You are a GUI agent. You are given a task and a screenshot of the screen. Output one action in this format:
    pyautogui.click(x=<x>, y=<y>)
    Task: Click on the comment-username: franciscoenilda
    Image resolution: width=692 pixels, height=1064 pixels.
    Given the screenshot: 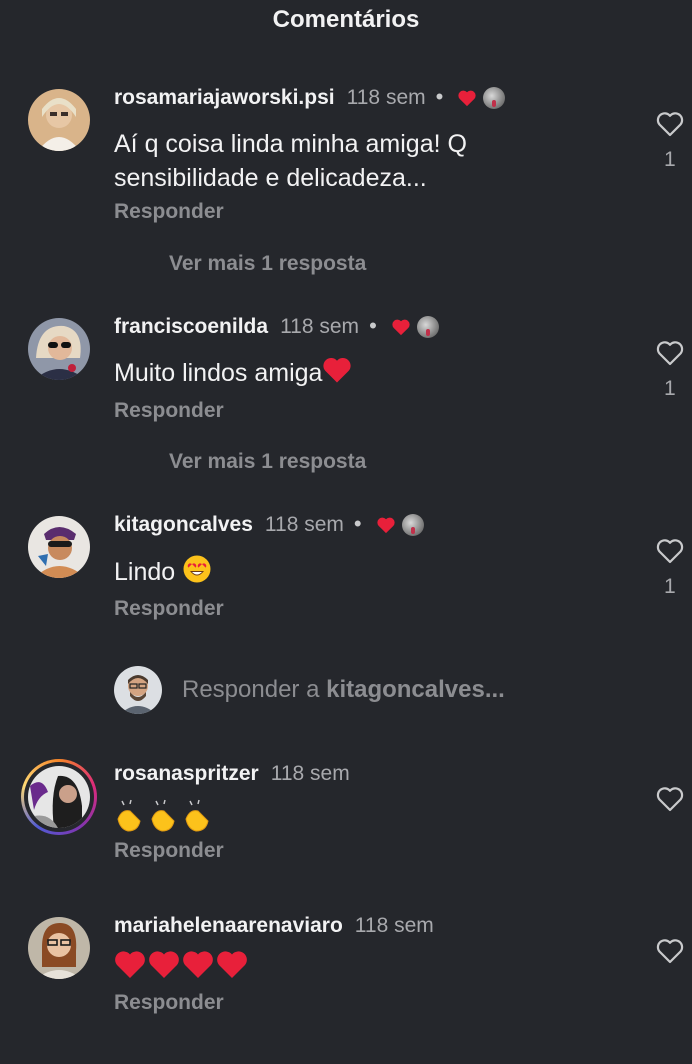 What is the action you would take?
    pyautogui.click(x=191, y=327)
    